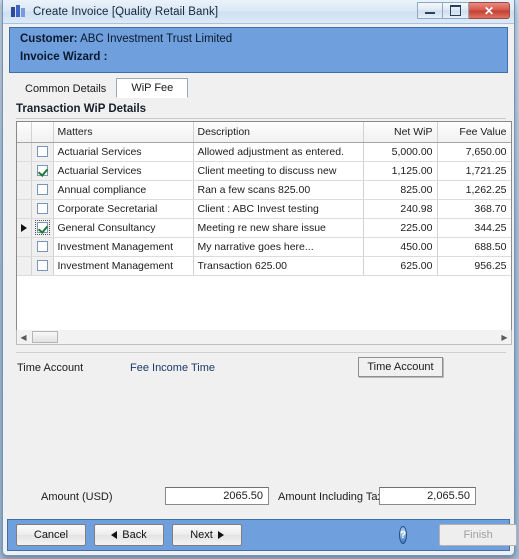 This screenshot has width=519, height=559. Describe the element at coordinates (474, 152) in the screenshot. I see `cell-fee-value: 7,650.00` at that location.